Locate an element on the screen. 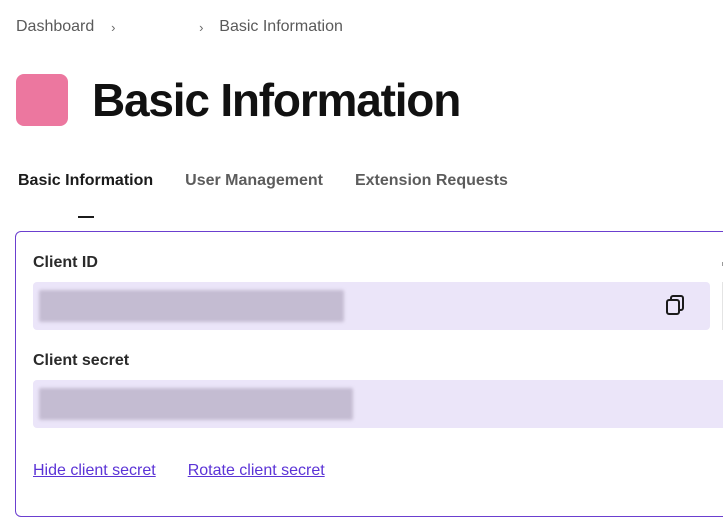  copy-client-id-button is located at coordinates (675, 305).